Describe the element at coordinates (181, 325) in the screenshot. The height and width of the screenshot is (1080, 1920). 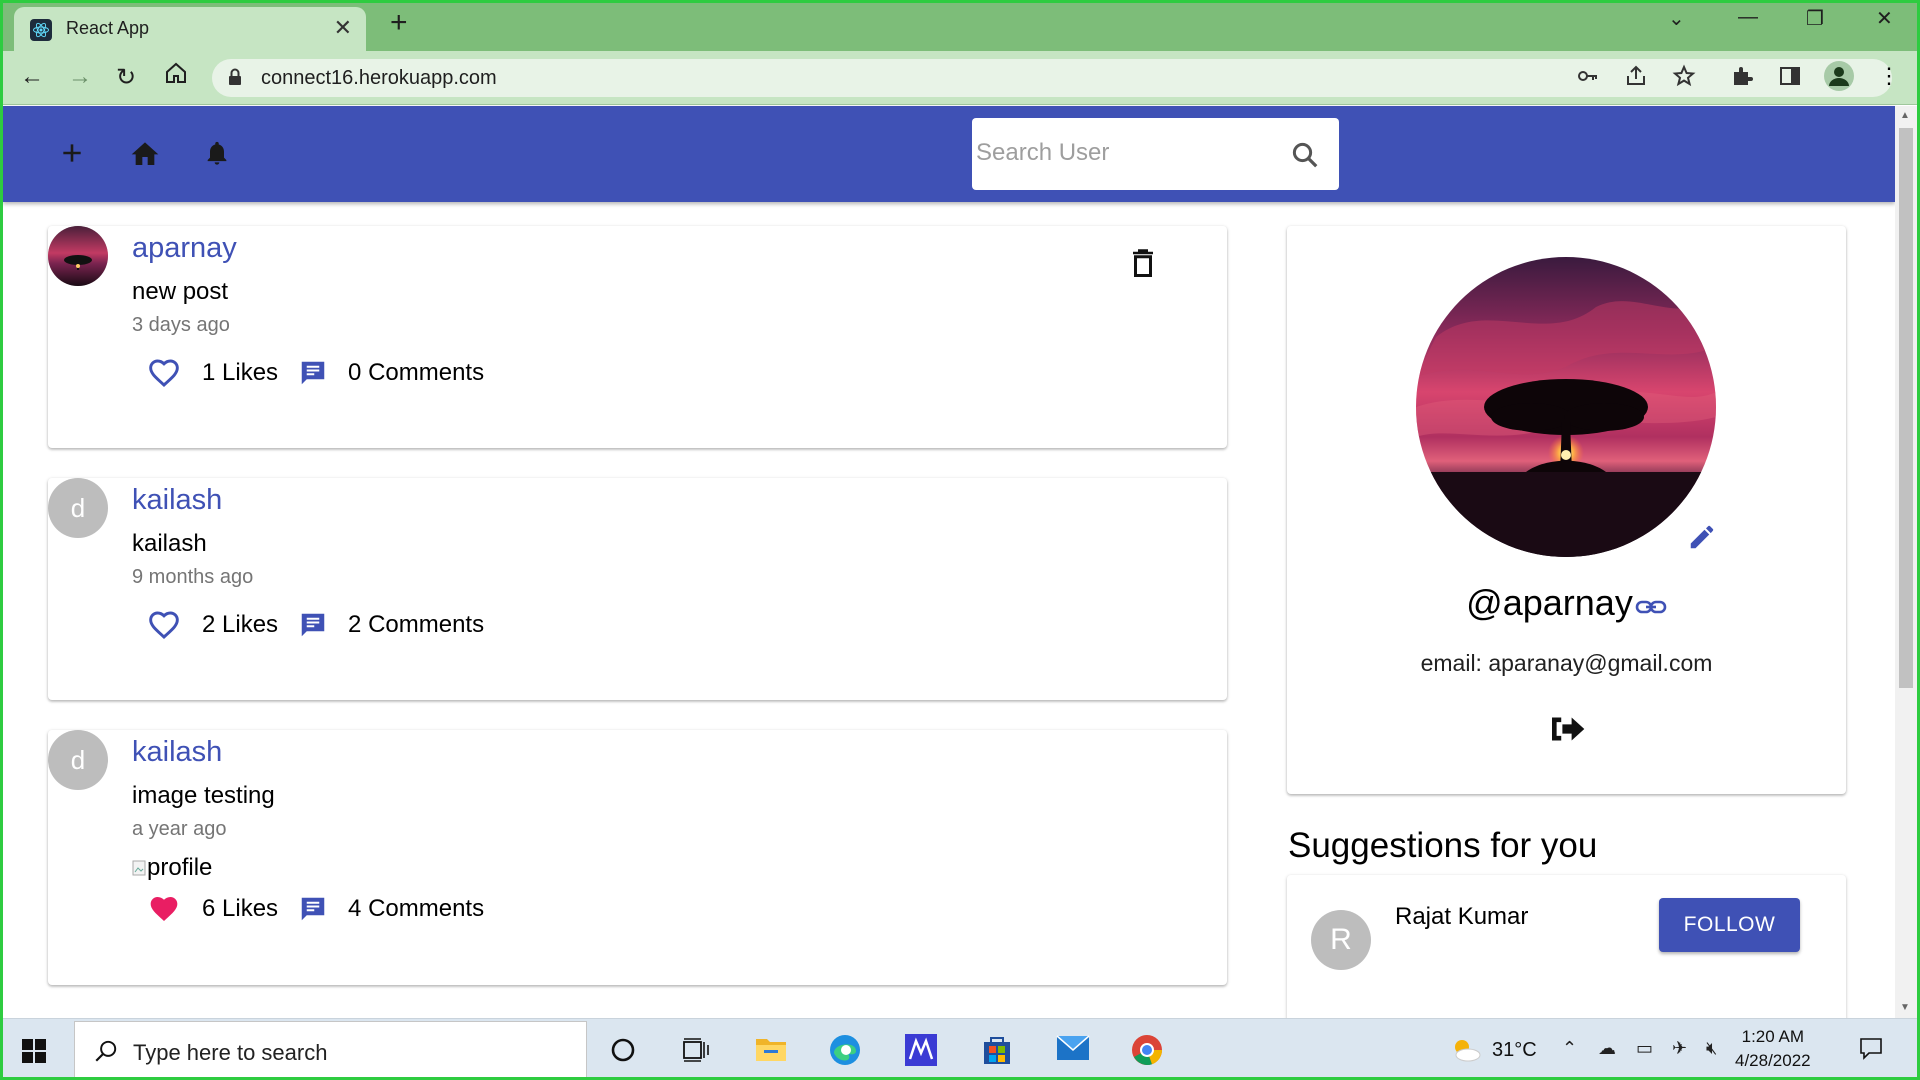
I see `post-timestamp: 3 days ago` at that location.